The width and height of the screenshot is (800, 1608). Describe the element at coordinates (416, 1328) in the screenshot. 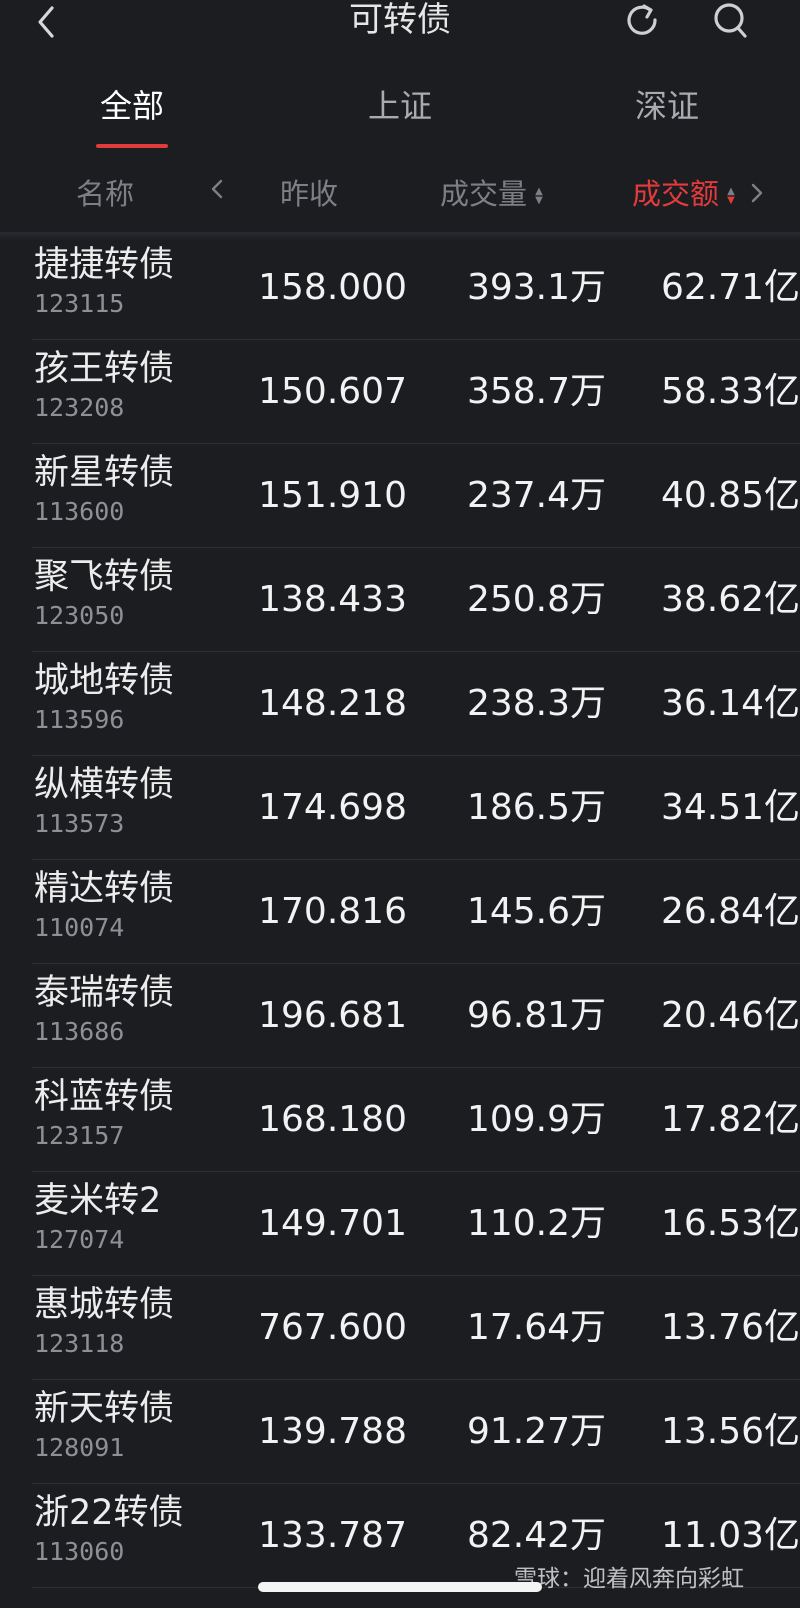

I see `table-row: 惠城转债 123118 767.600 17.64万 13.76亿` at that location.